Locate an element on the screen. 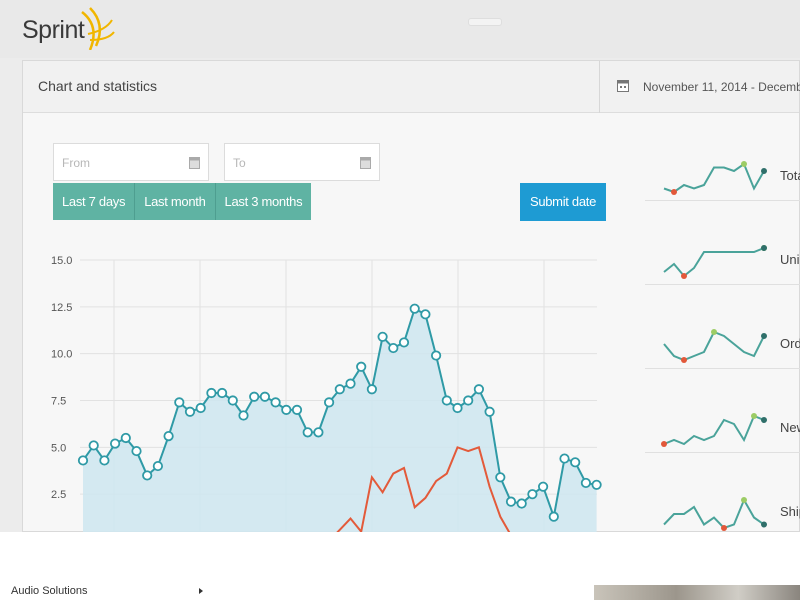 Image resolution: width=800 pixels, height=600 pixels. y-tick-label: 15.0 is located at coordinates (61, 261).